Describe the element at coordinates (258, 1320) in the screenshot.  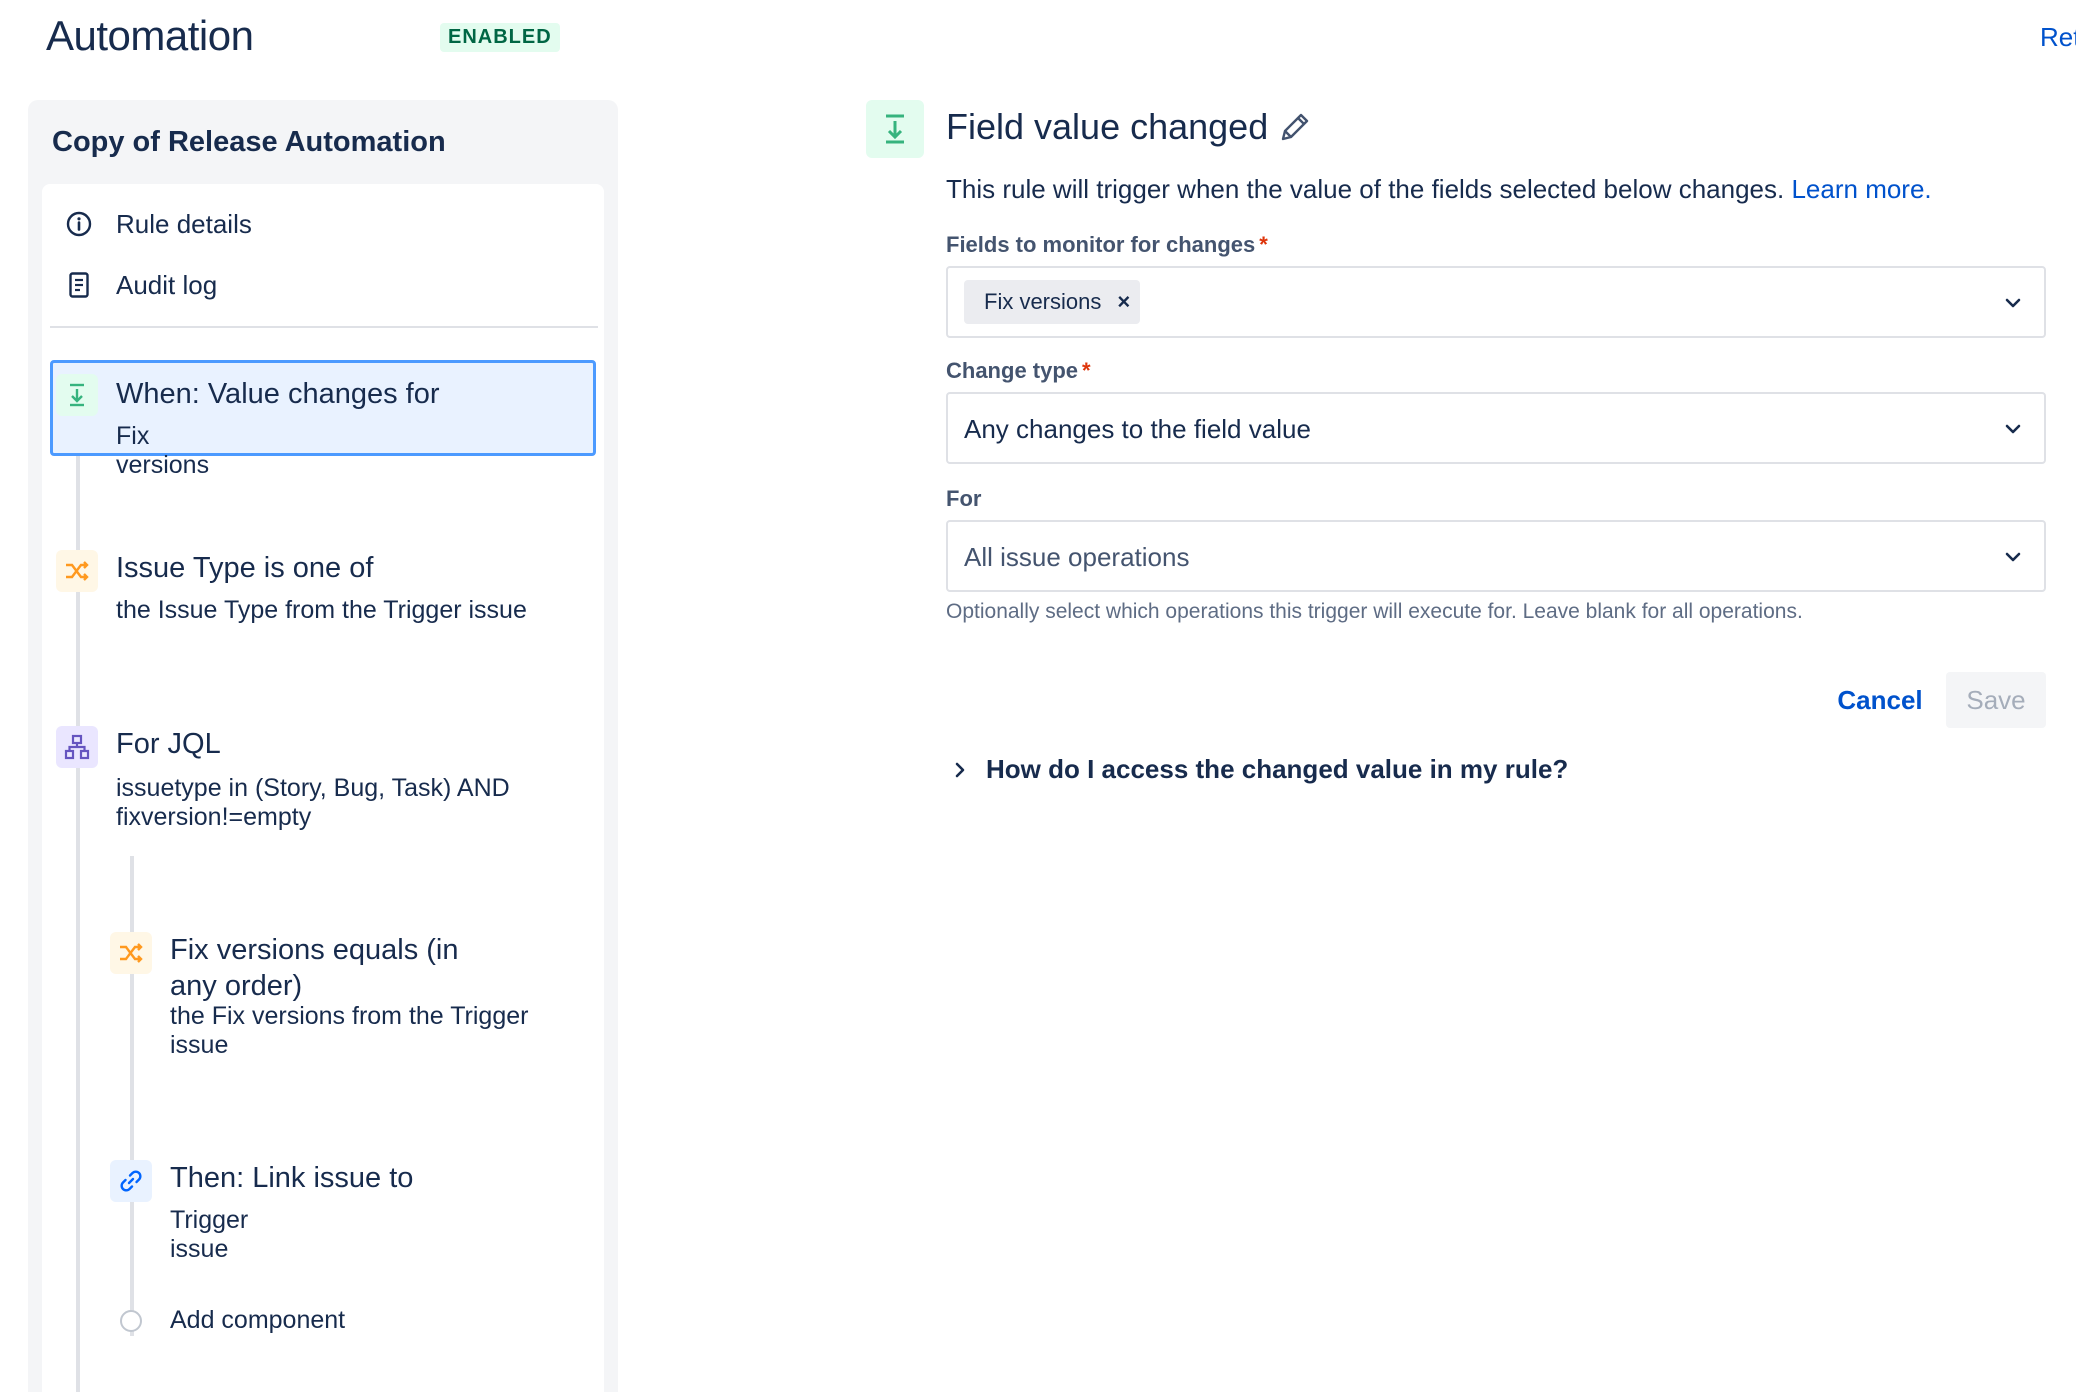
I see `add-component-label: Add component` at that location.